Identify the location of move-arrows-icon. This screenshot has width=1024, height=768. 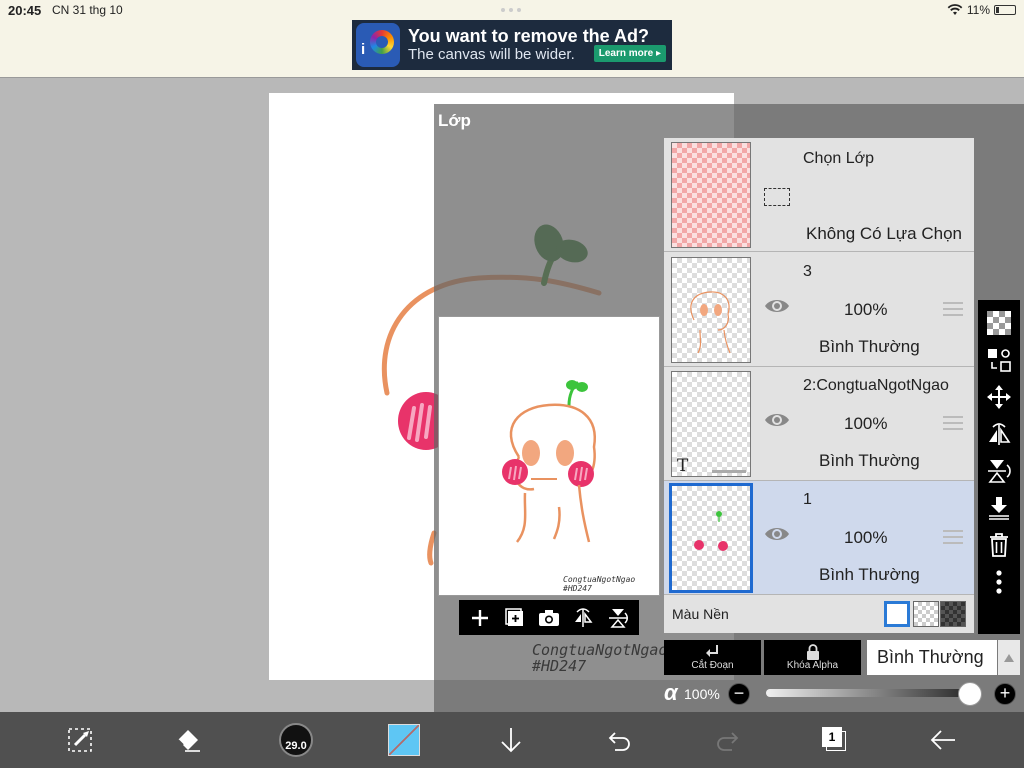
(999, 396).